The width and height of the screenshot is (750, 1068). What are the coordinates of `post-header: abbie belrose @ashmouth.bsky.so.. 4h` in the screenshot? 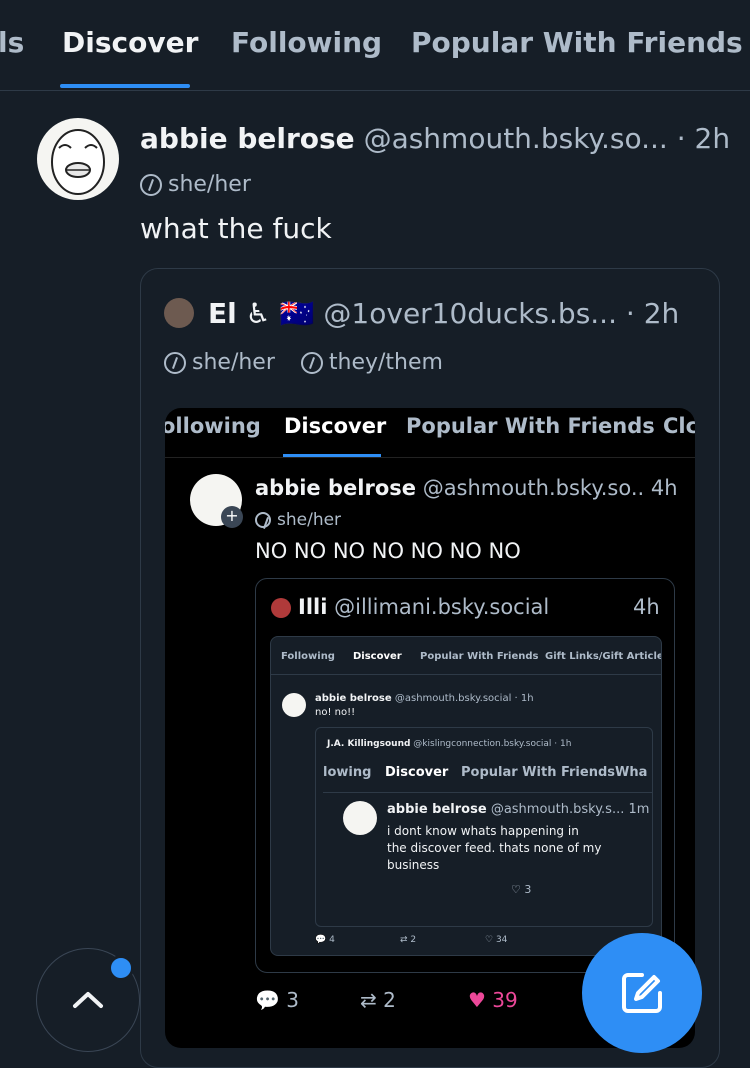 It's located at (466, 488).